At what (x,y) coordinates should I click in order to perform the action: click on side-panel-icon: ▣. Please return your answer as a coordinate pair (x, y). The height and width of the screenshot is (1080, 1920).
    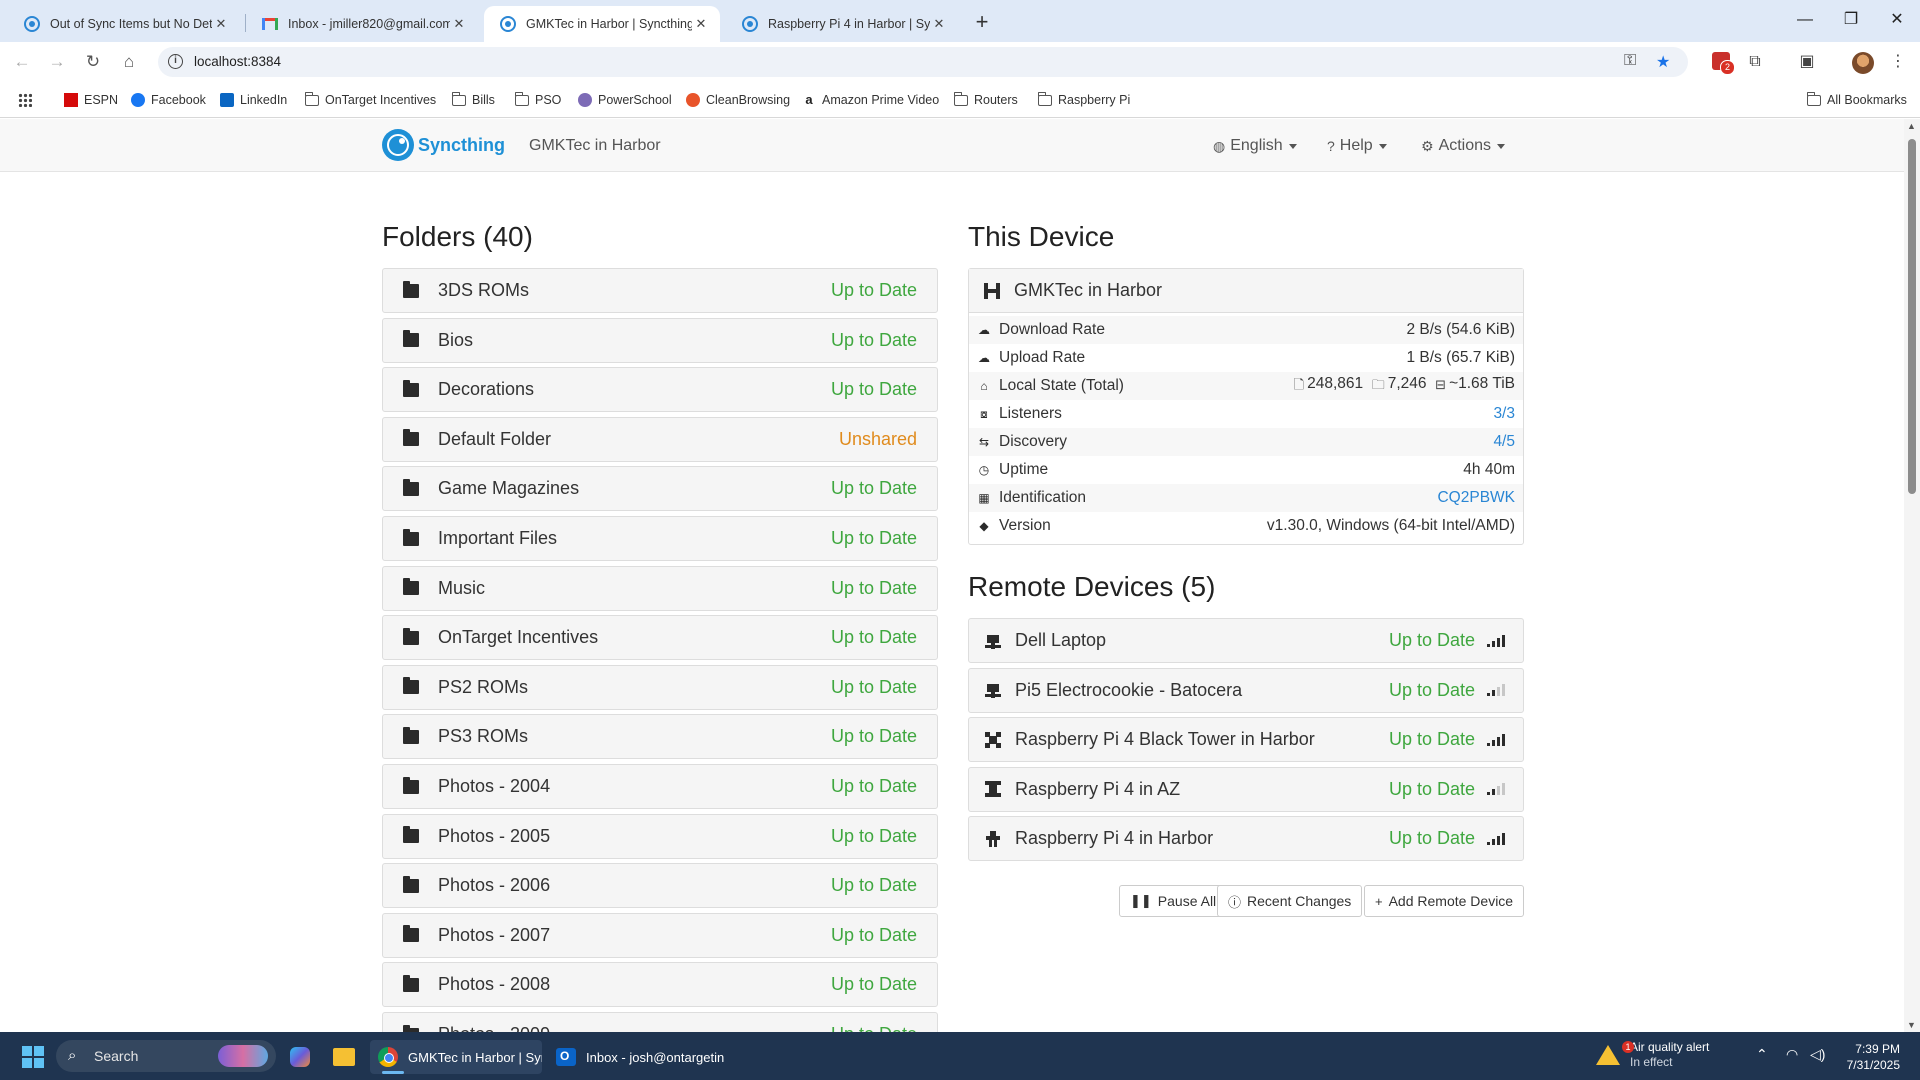
    Looking at the image, I should click on (1807, 62).